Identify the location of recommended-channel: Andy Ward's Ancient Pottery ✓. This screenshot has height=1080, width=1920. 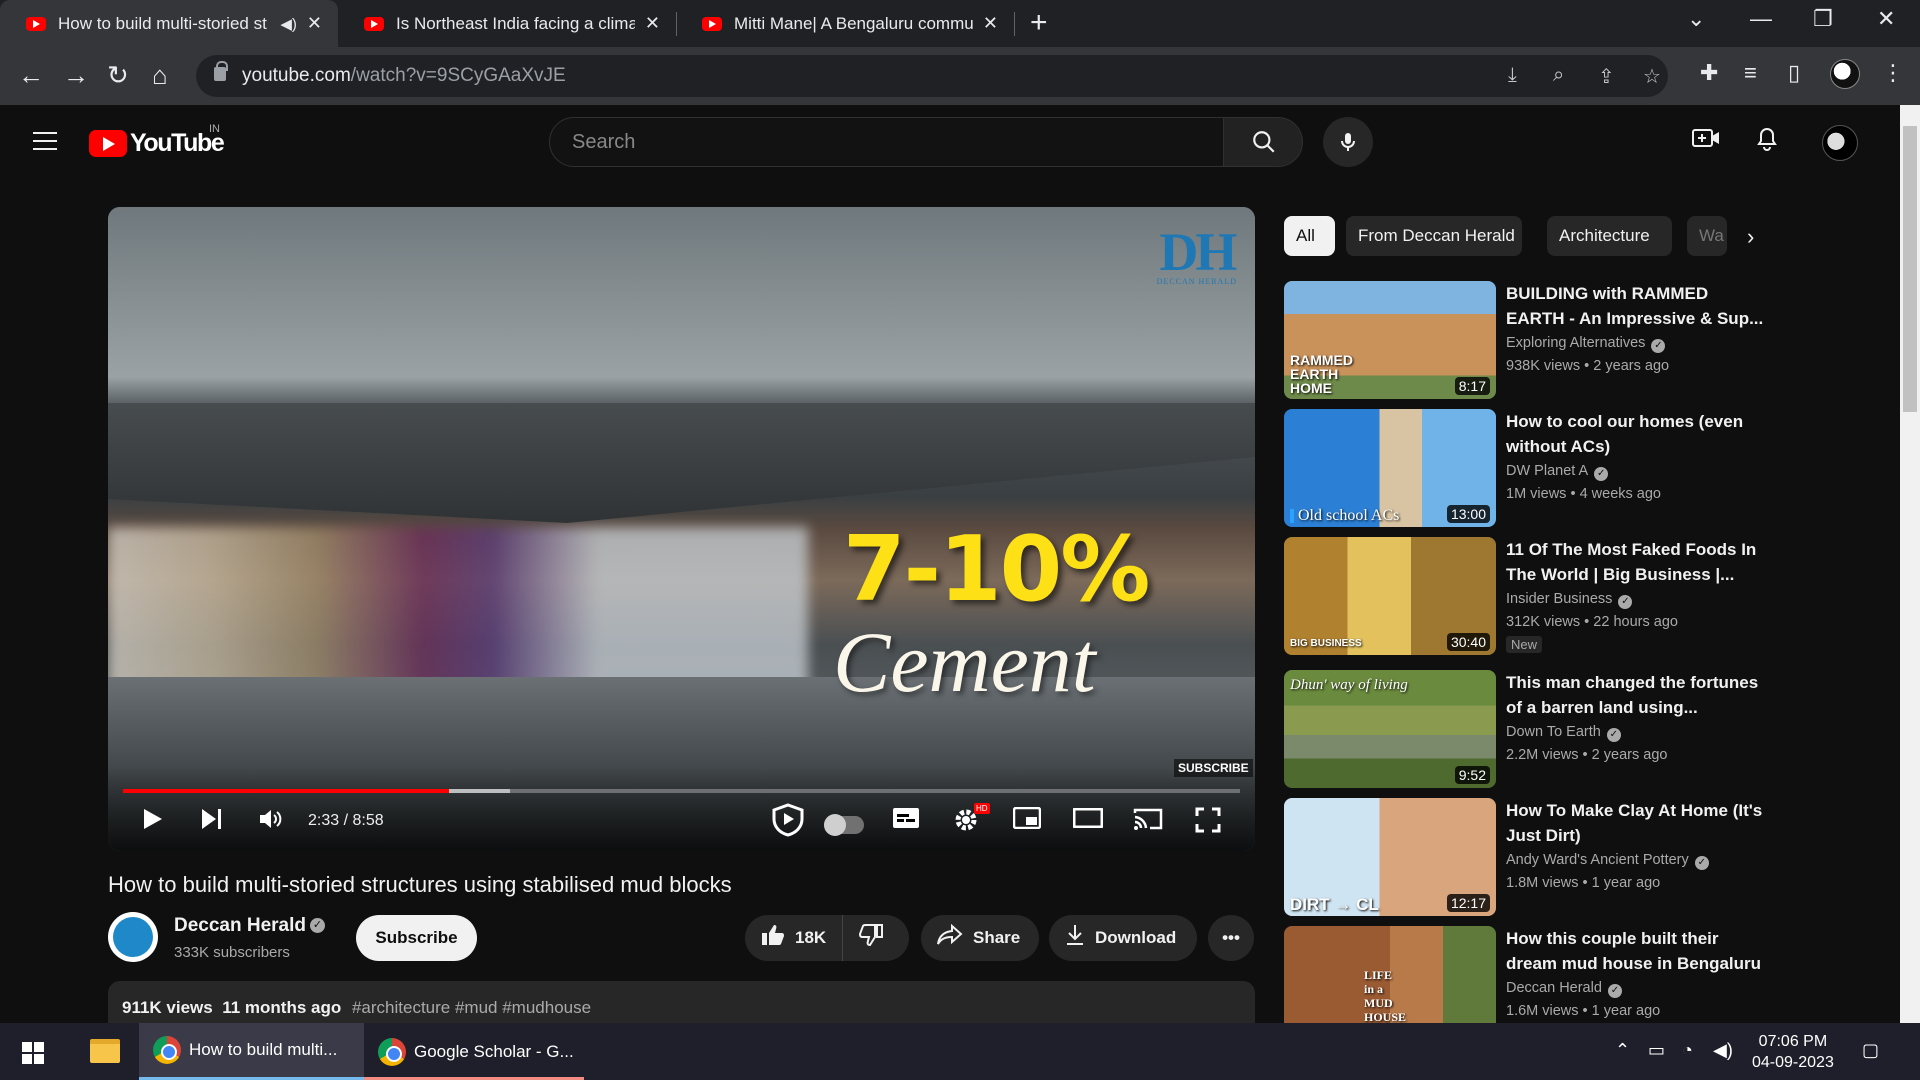
(1607, 861).